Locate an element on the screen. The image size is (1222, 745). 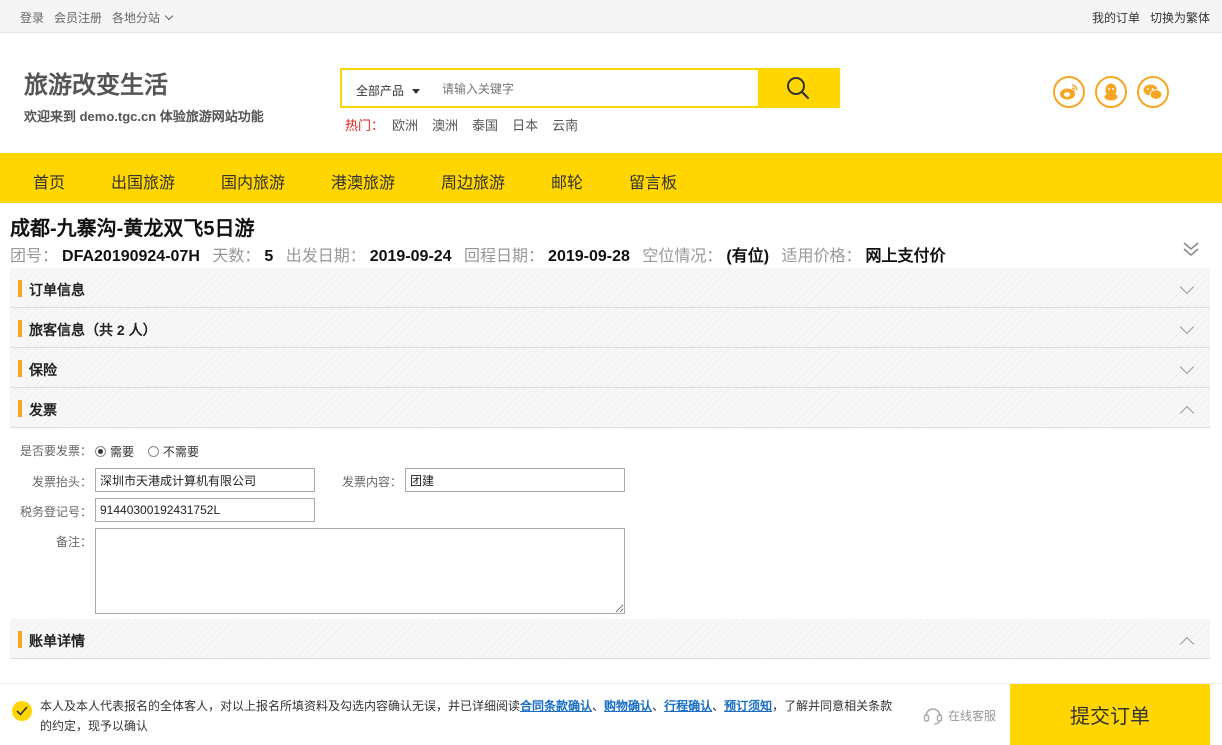
itinerary-confirm-link: 行程确认 is located at coordinates (688, 706).